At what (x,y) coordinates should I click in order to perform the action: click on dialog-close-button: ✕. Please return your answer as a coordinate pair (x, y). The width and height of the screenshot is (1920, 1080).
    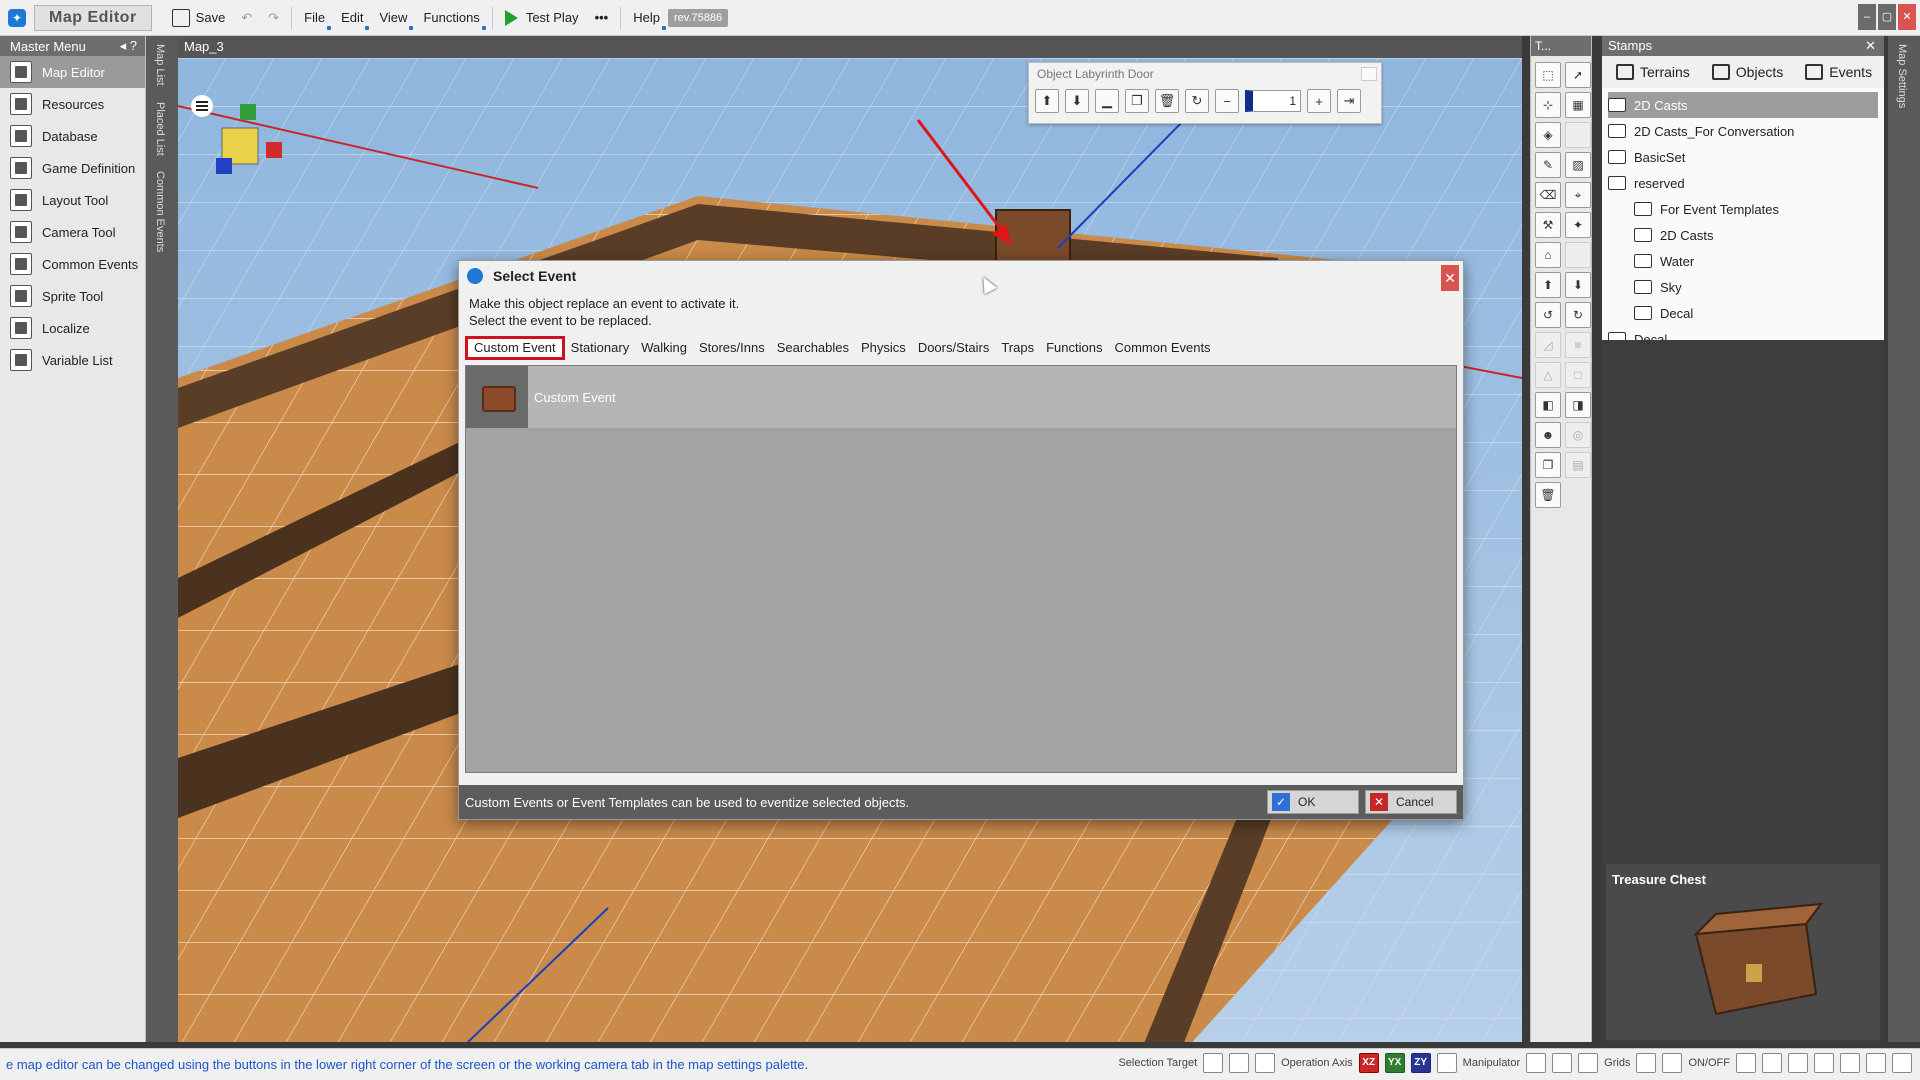
    Looking at the image, I should click on (1450, 278).